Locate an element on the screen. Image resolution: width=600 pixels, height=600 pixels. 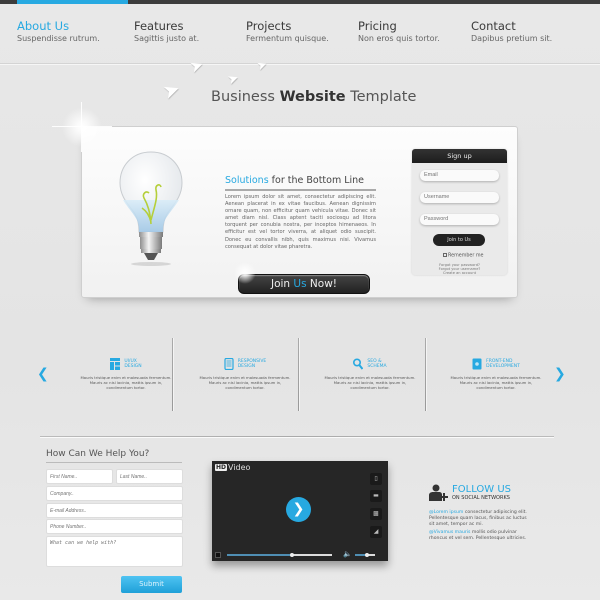
nav-item-projects: Projects Fermentum quisque. is located at coordinates (287, 32).